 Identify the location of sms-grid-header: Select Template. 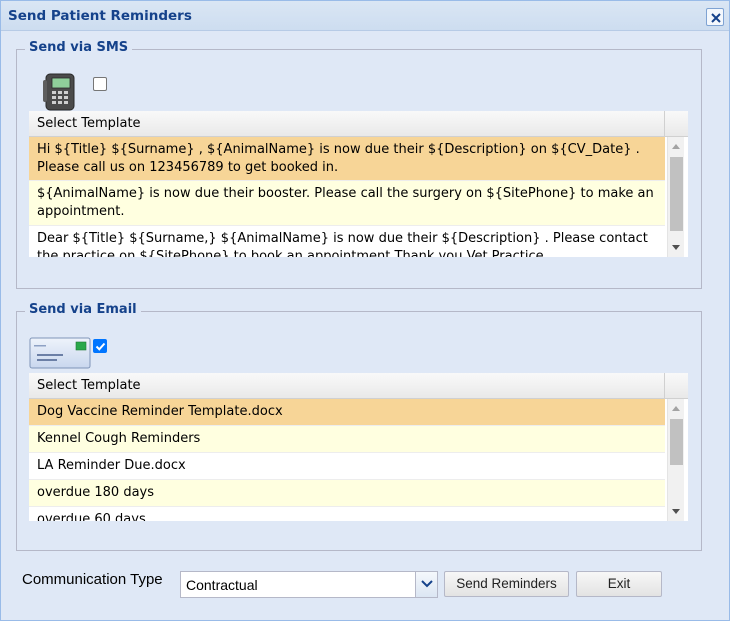
(358, 124).